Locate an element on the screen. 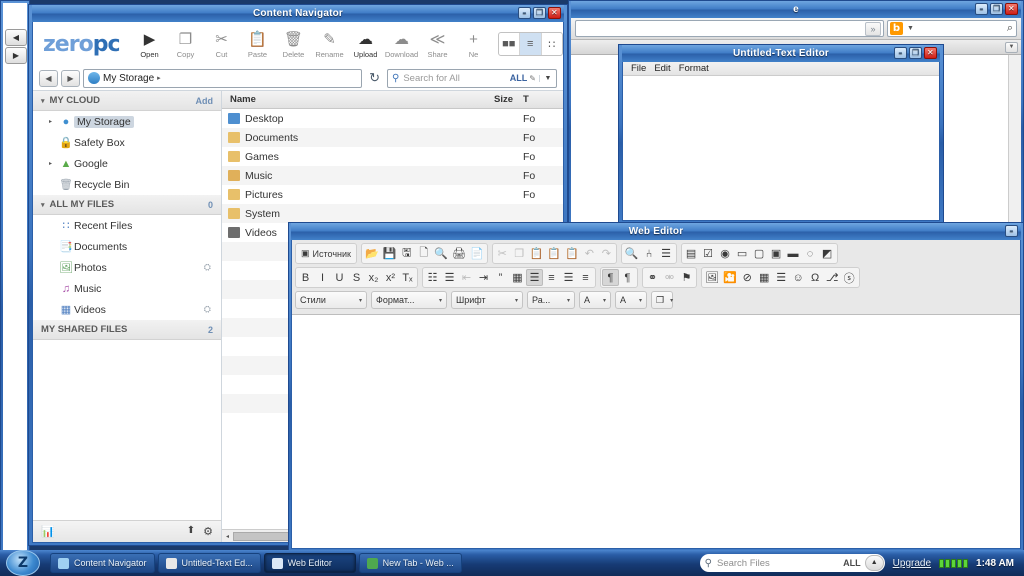 This screenshot has width=1024, height=576. titlebar: e – ❐ ✕ is located at coordinates (796, 9).